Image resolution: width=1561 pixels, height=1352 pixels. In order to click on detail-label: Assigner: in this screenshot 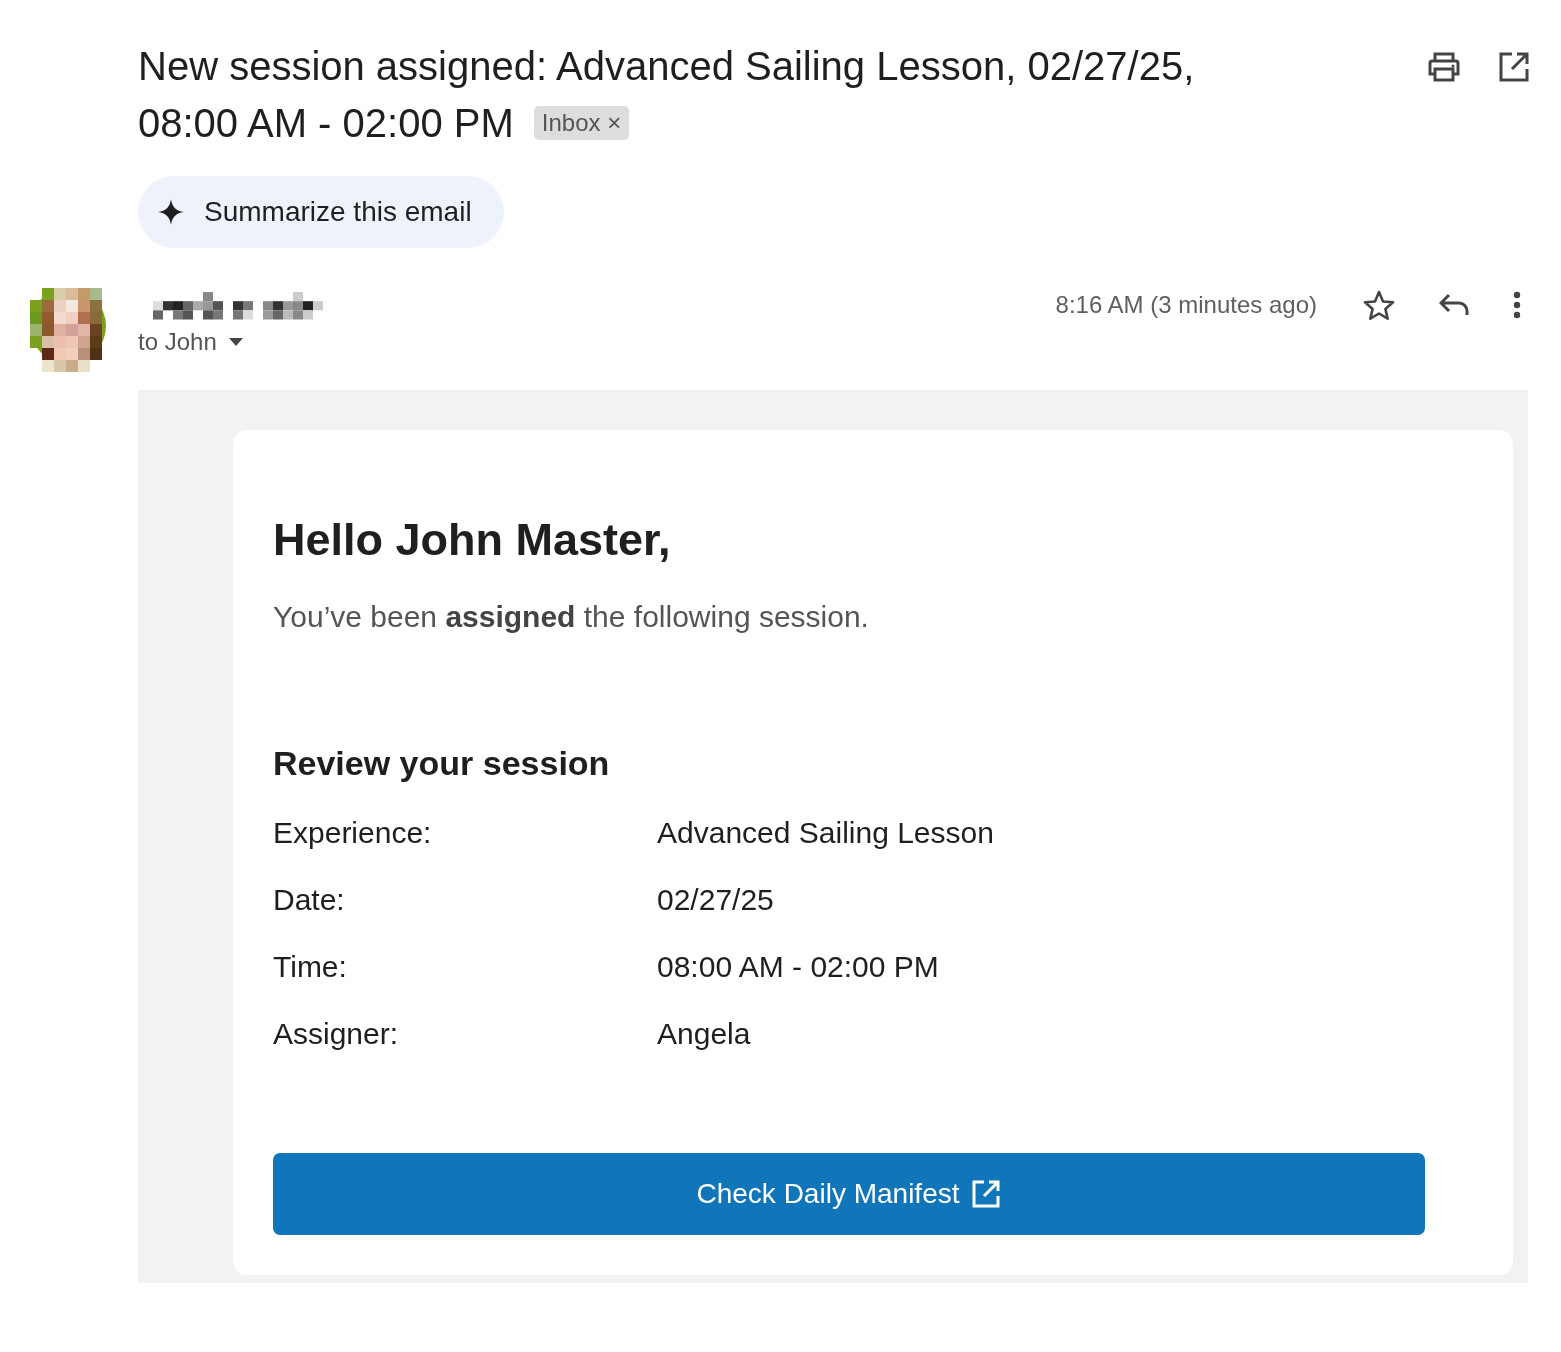, I will do `click(336, 1034)`.